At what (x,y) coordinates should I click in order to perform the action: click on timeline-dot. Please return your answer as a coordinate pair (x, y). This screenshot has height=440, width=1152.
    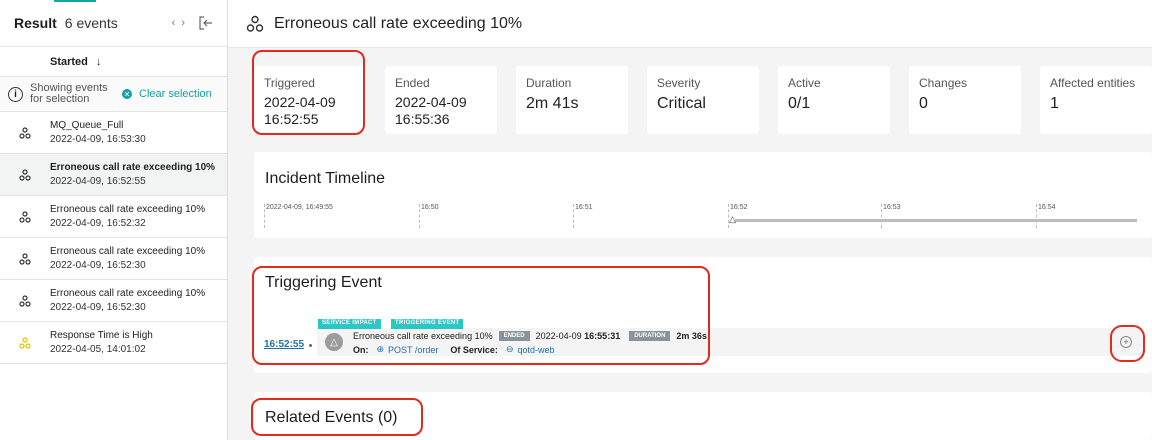
    Looking at the image, I should click on (310, 345).